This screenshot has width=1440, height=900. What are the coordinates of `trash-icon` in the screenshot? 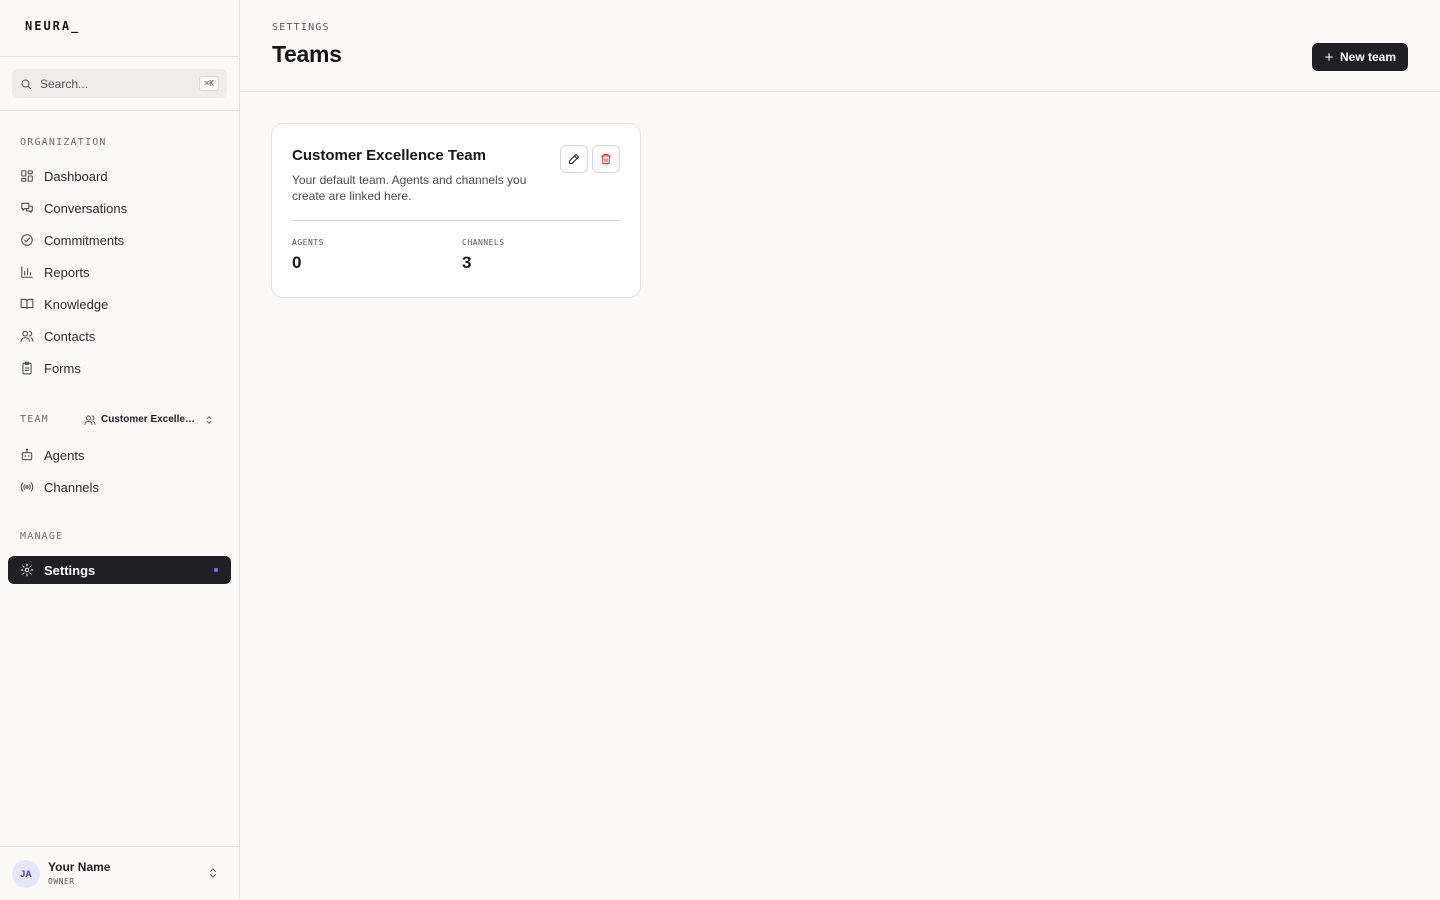 It's located at (606, 159).